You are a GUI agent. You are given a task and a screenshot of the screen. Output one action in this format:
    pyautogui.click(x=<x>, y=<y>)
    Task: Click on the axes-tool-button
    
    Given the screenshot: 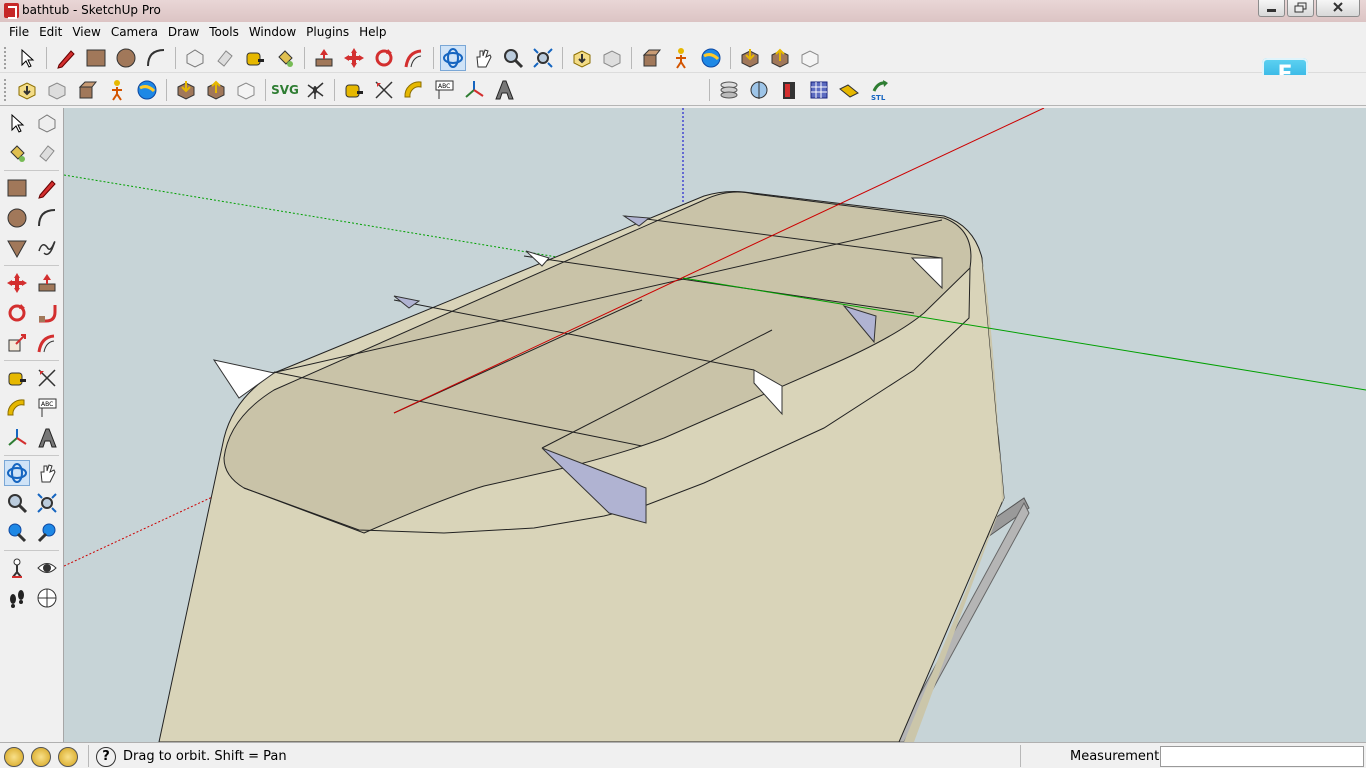 What is the action you would take?
    pyautogui.click(x=474, y=90)
    